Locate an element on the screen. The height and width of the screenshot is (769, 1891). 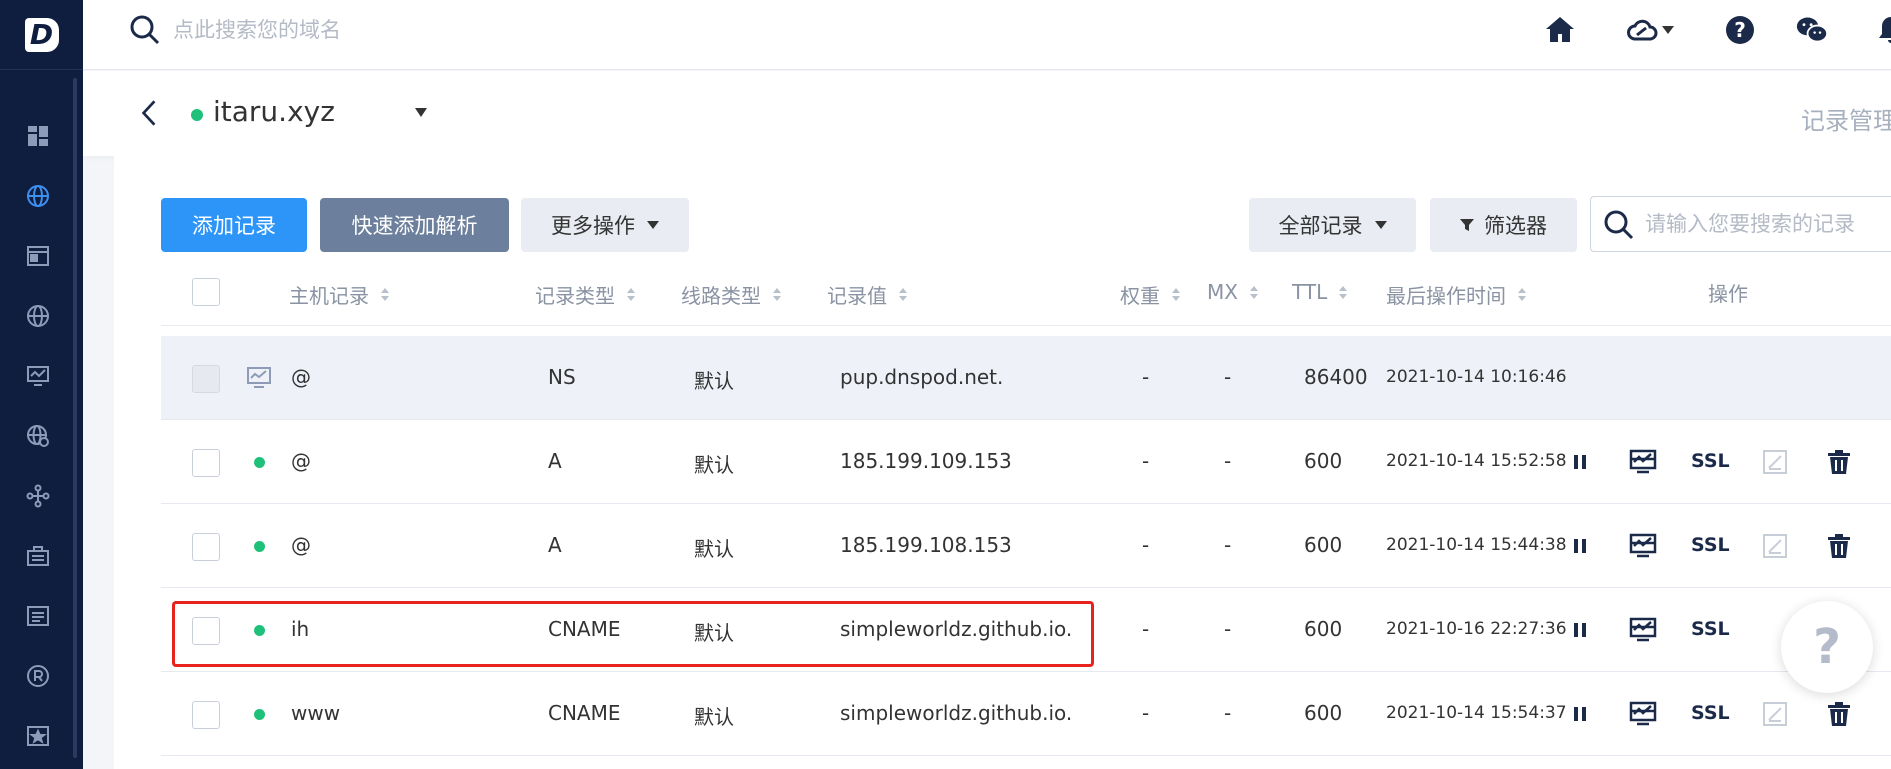
quick-add-button: 快速添加解析 is located at coordinates (414, 225).